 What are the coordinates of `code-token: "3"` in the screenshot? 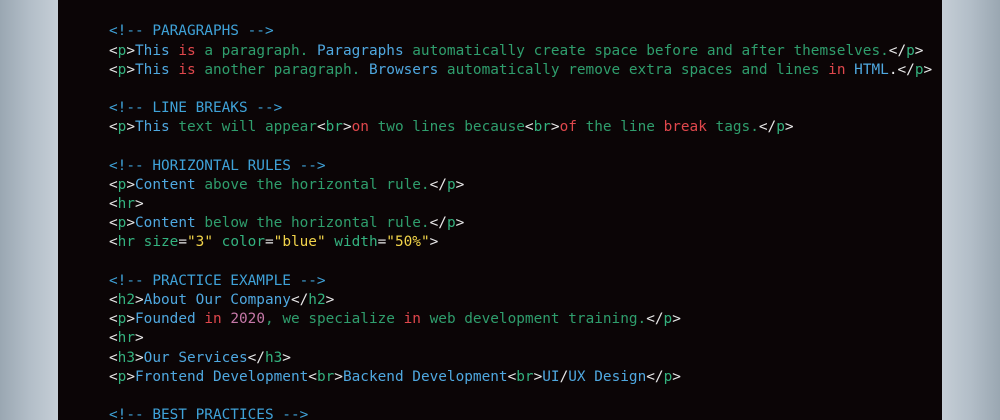 It's located at (200, 242).